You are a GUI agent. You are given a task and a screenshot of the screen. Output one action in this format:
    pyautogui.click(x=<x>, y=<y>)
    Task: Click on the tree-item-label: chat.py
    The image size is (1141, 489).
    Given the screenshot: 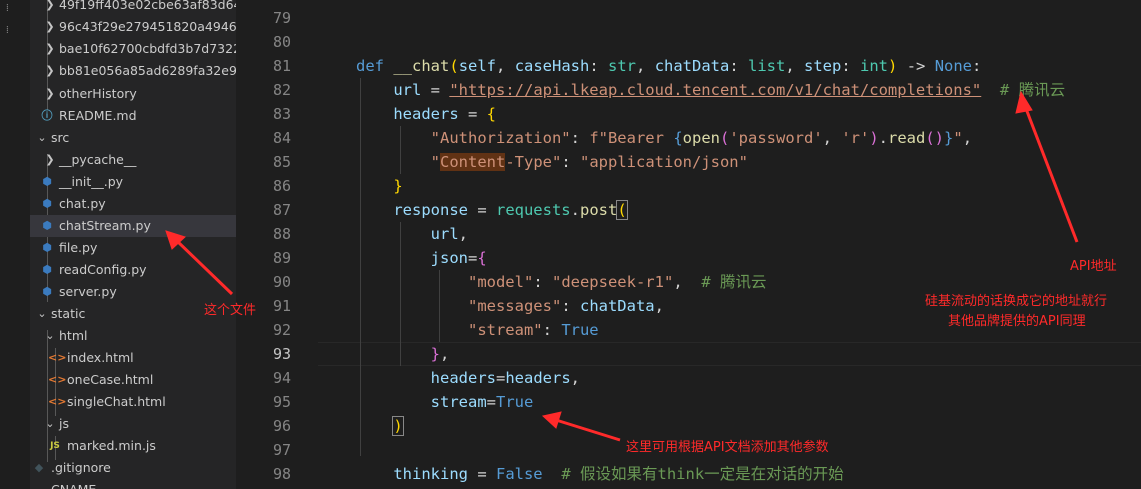 What is the action you would take?
    pyautogui.click(x=82, y=203)
    